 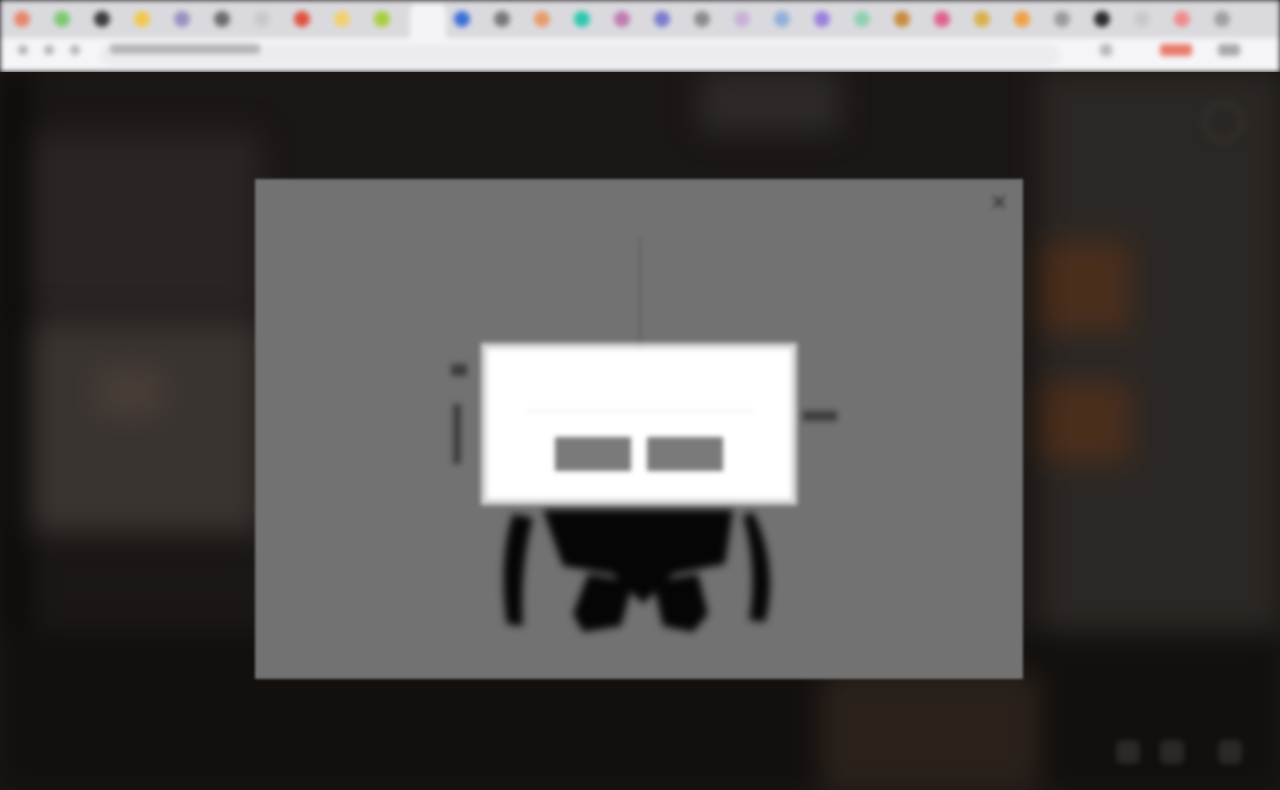 I want to click on bookmark-icon, so click(x=1106, y=50).